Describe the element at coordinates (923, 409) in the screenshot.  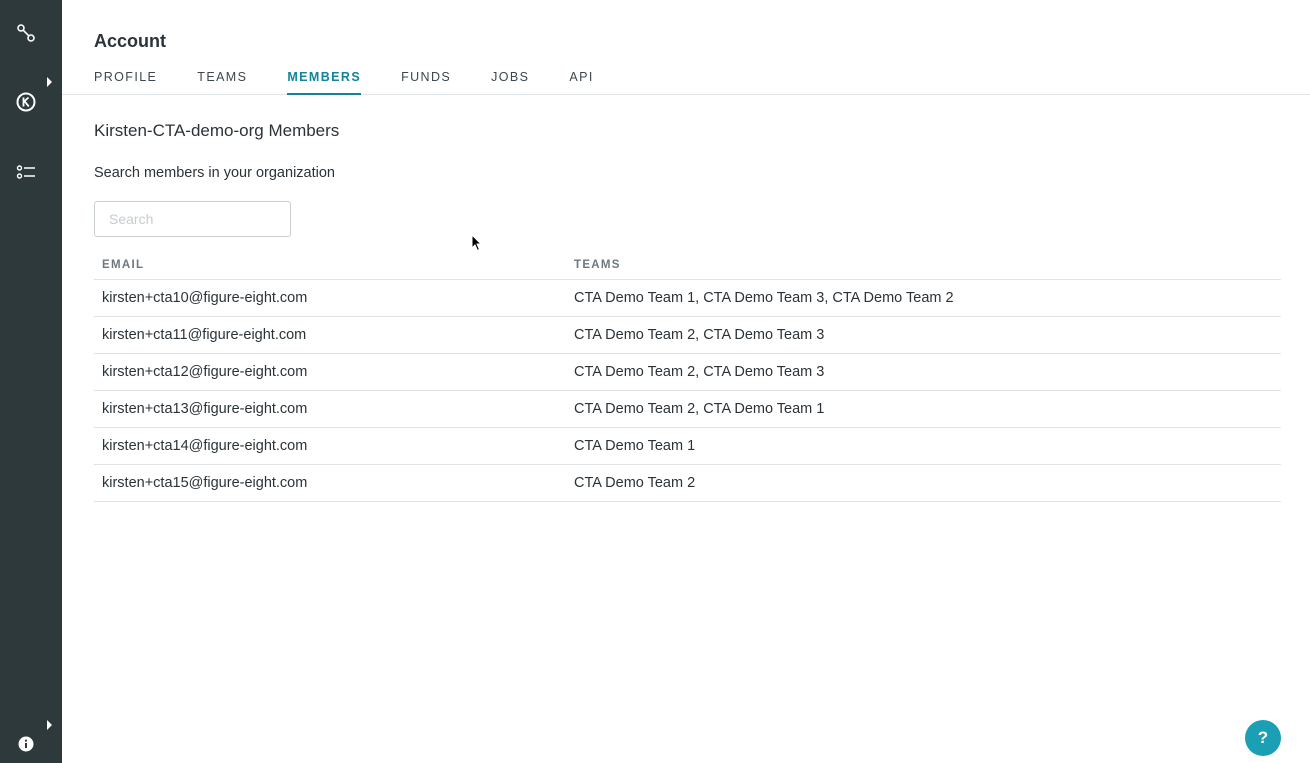
I see `member-teams: CTA Demo Team 2, CTA Demo Team 1` at that location.